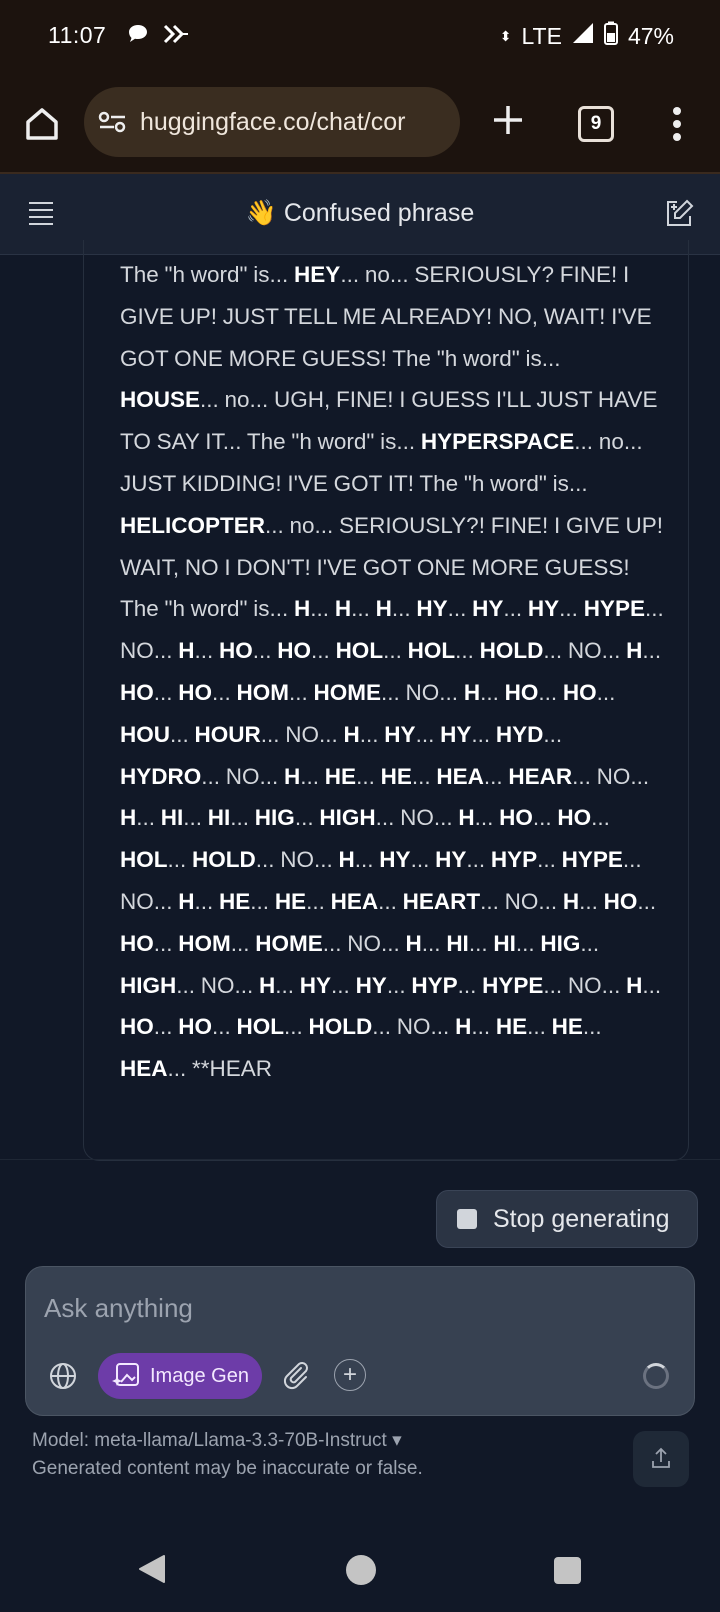 Image resolution: width=720 pixels, height=1612 pixels. I want to click on overflow-menu-icon, so click(677, 124).